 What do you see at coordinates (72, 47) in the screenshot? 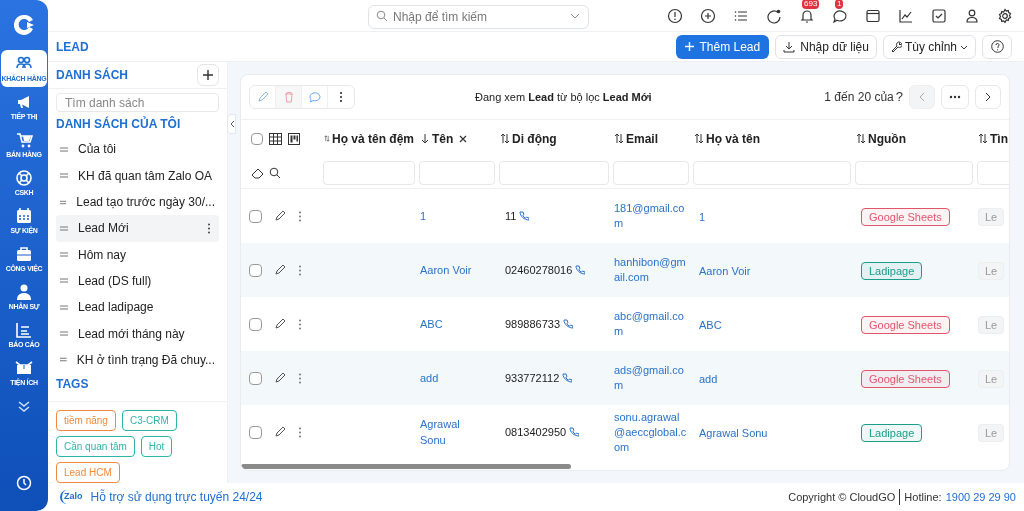
I see `page-title: LEAD` at bounding box center [72, 47].